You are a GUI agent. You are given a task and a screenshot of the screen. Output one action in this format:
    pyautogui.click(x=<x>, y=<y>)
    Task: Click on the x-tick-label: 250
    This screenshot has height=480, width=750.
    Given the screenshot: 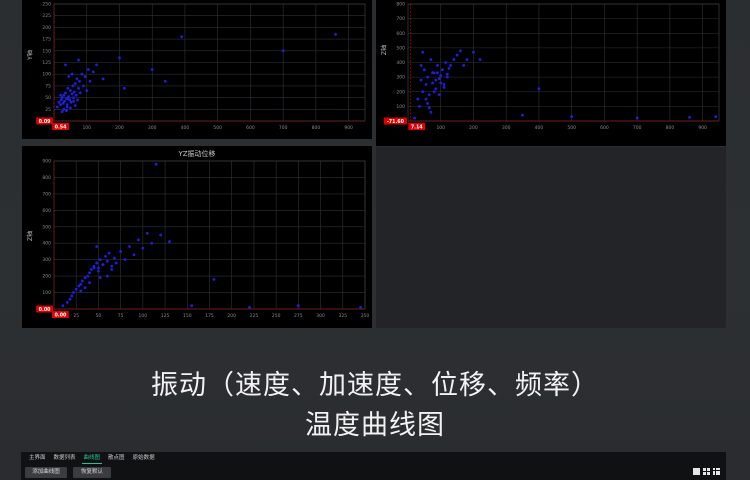 What is the action you would take?
    pyautogui.click(x=276, y=316)
    